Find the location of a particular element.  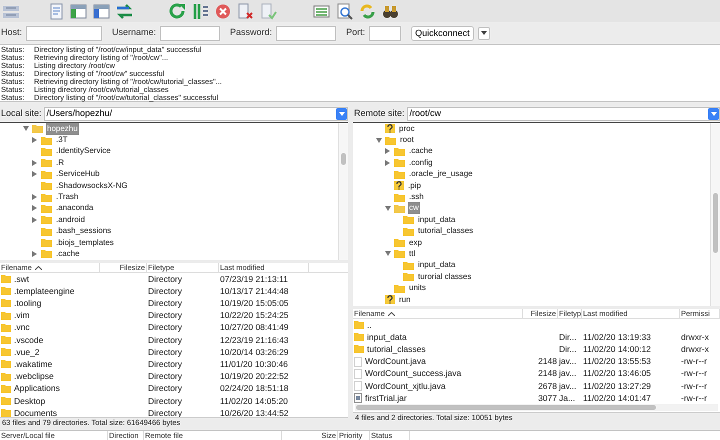

transfer-arrows-icon is located at coordinates (124, 11).